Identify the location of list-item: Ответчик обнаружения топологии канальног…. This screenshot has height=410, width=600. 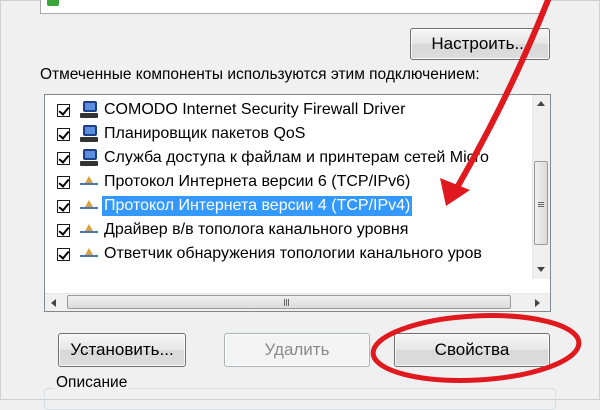
(264, 254).